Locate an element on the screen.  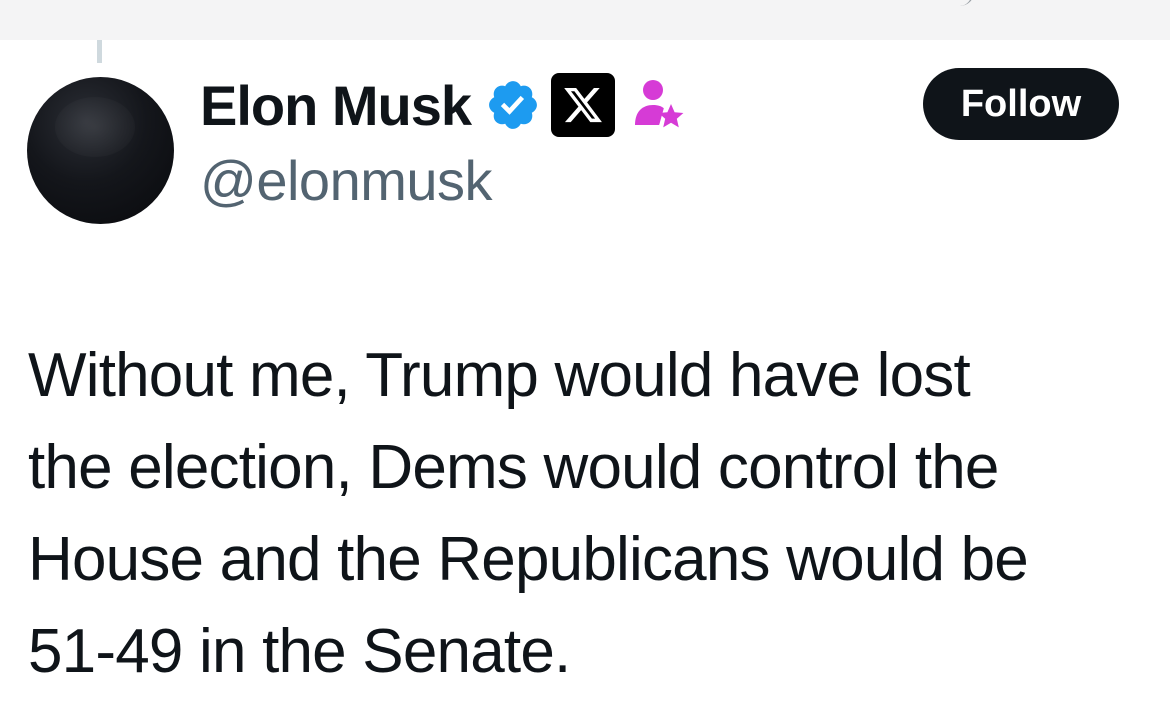
avatar-sheen is located at coordinates (95, 127).